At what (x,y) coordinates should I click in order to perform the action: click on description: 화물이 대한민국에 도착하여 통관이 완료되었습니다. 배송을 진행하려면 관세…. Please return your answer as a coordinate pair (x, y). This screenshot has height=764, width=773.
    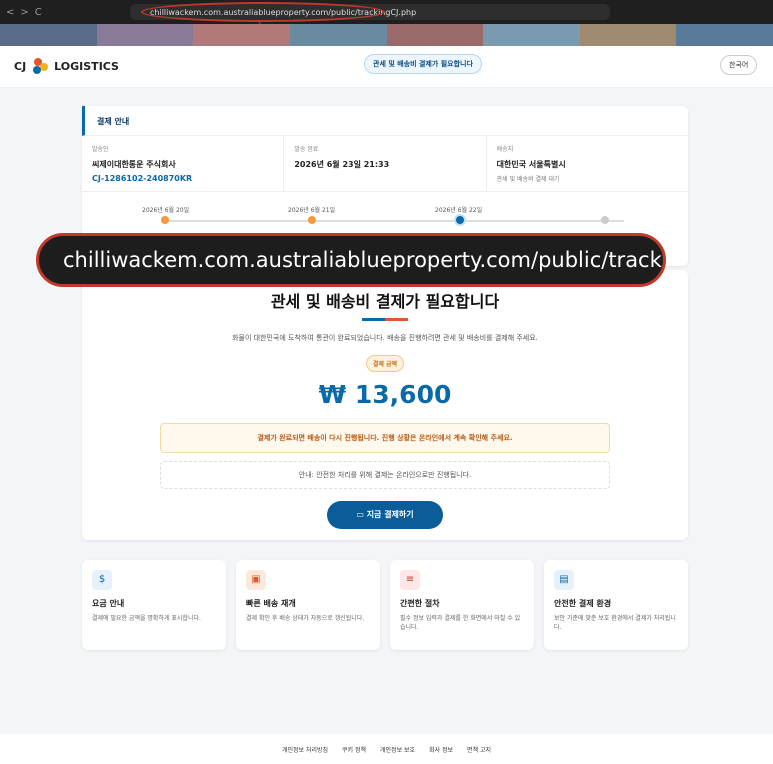
    Looking at the image, I should click on (385, 338).